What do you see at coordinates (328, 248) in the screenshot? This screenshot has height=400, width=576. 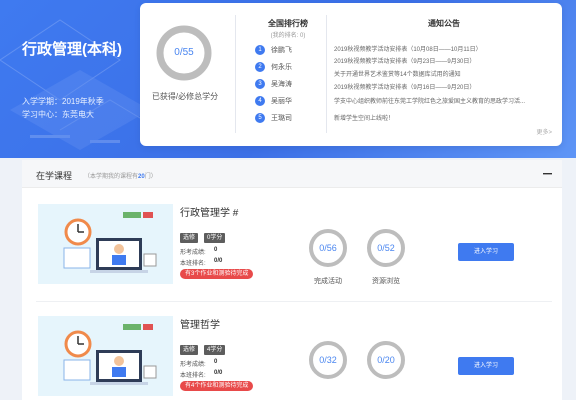 I see `activity-progress-text: 0/56` at bounding box center [328, 248].